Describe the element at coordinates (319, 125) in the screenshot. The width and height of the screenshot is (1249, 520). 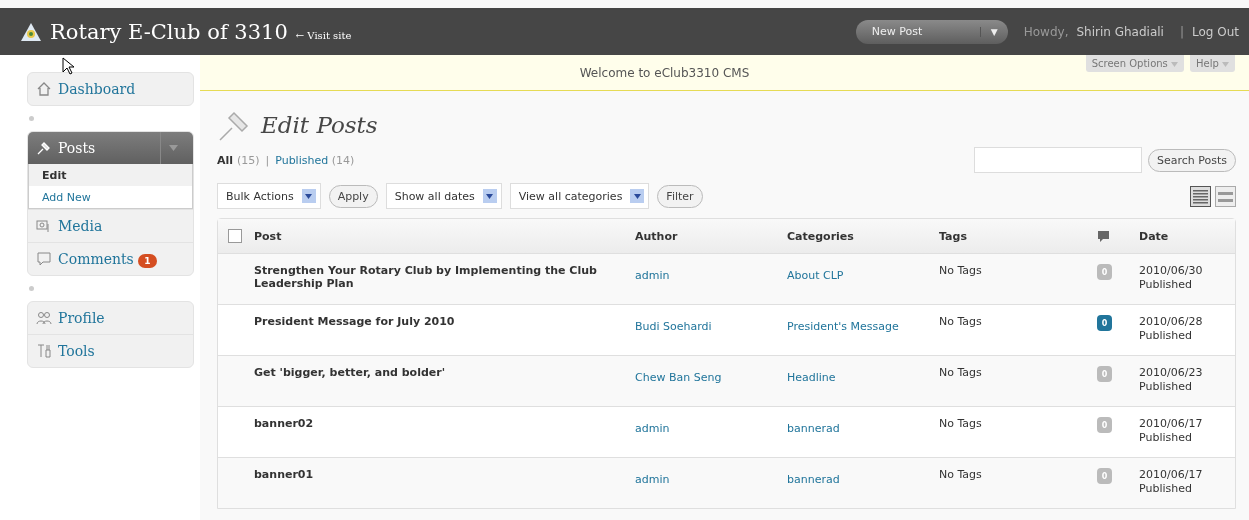
I see `page-title: Edit Posts` at that location.